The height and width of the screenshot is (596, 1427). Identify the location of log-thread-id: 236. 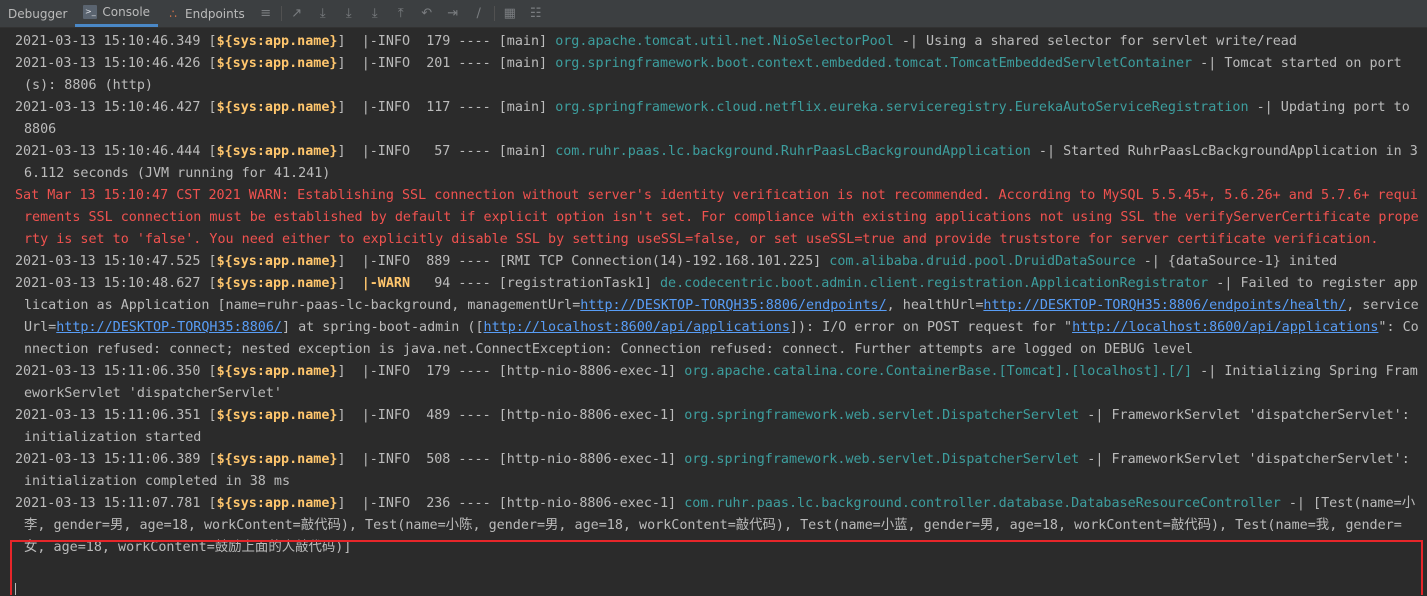
(438, 503).